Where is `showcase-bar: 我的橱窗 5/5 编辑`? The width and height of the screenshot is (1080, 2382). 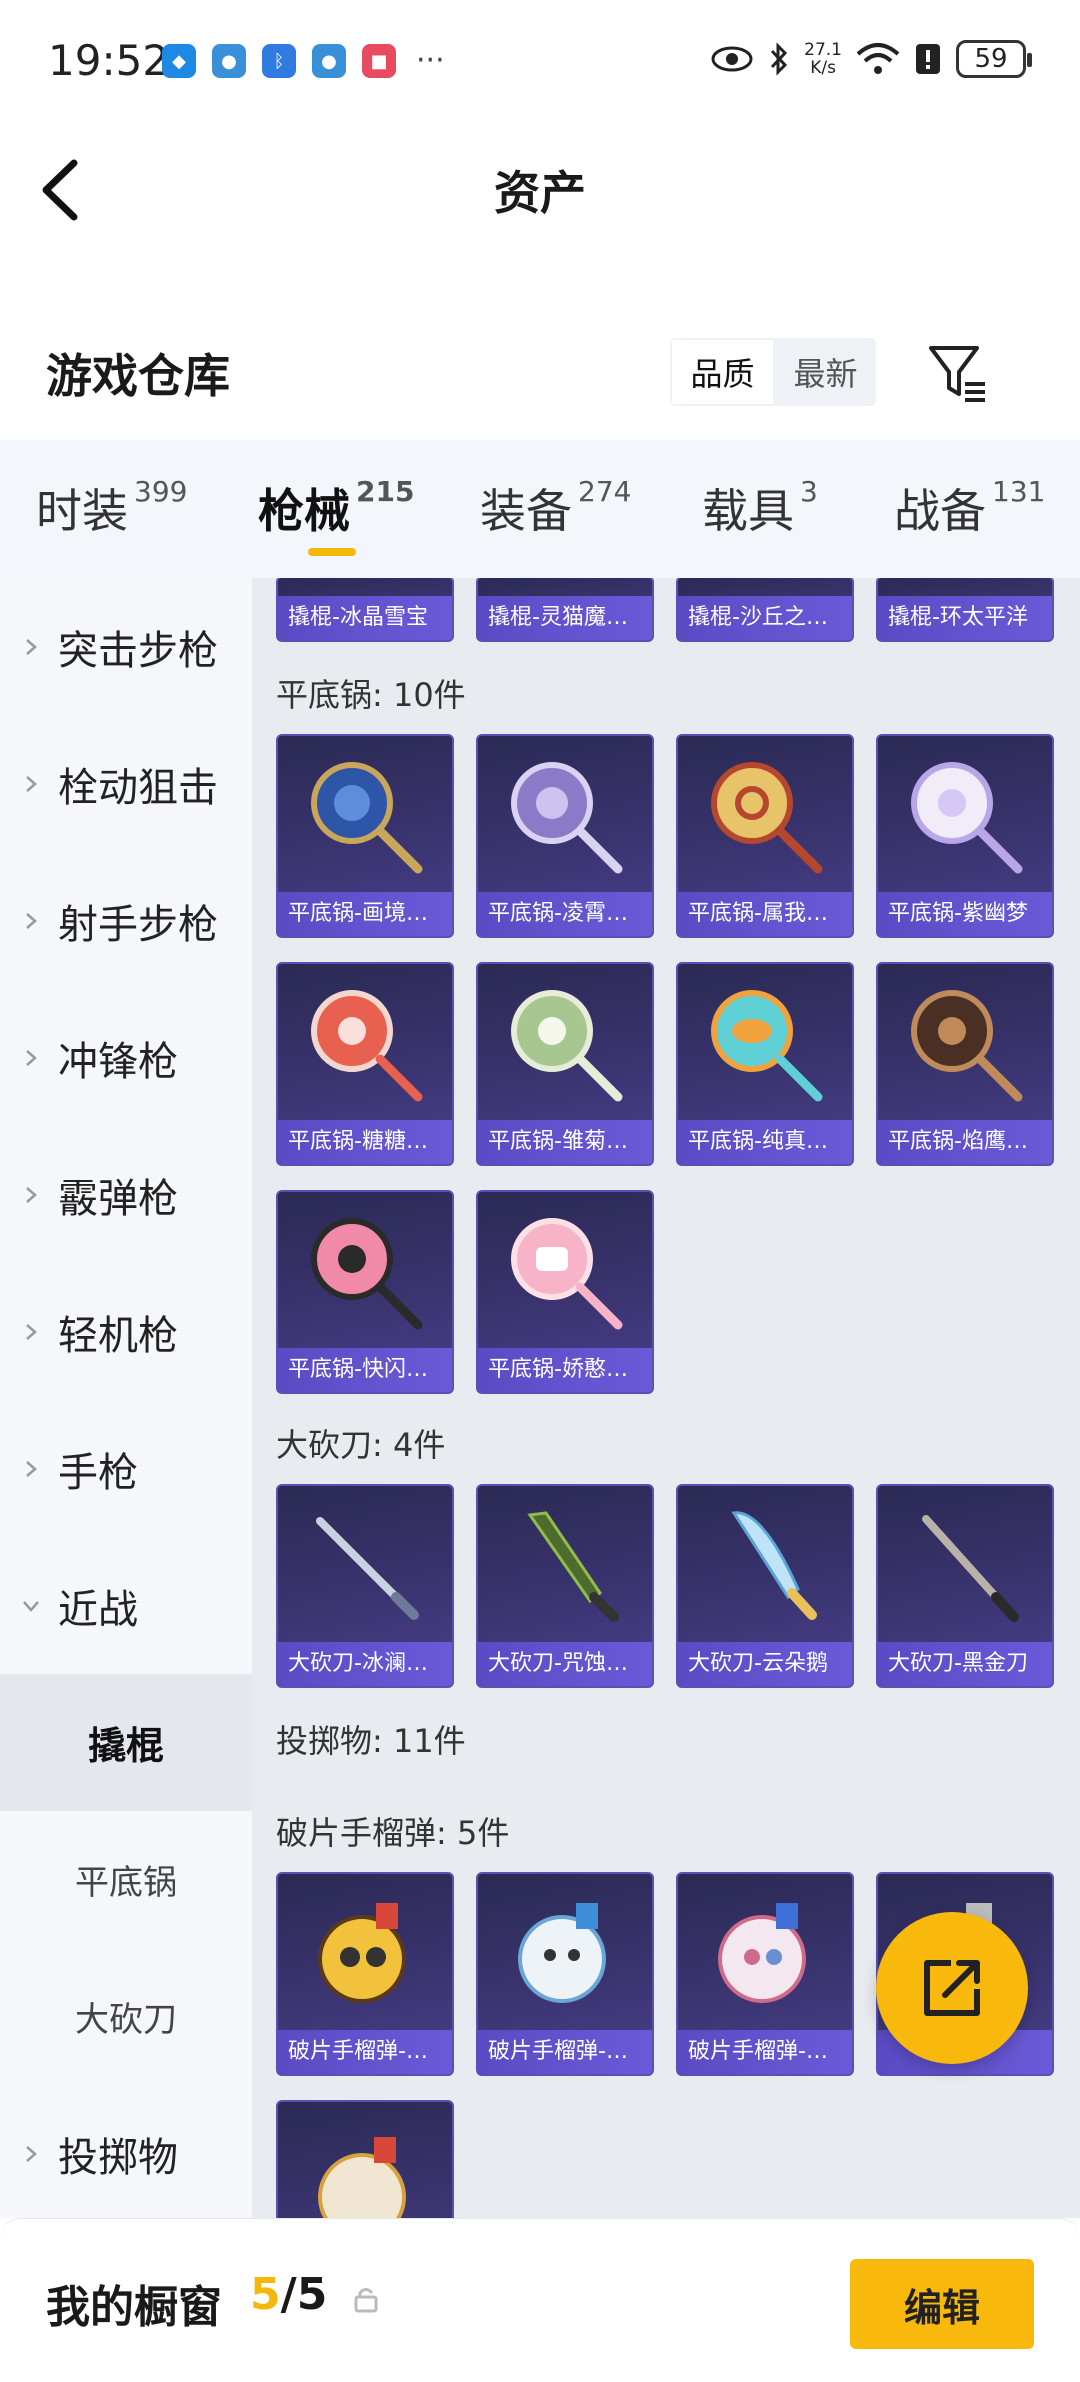
showcase-bar: 我的橱窗 5/5 编辑 is located at coordinates (540, 2300).